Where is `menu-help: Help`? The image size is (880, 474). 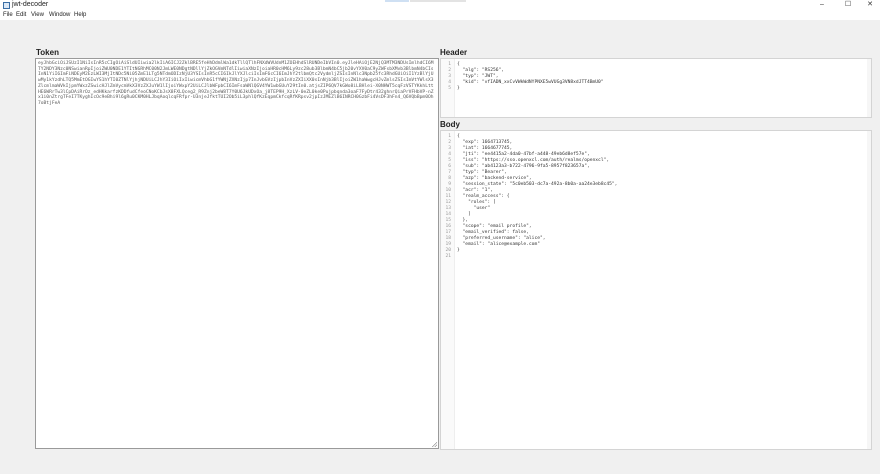 menu-help: Help is located at coordinates (80, 15).